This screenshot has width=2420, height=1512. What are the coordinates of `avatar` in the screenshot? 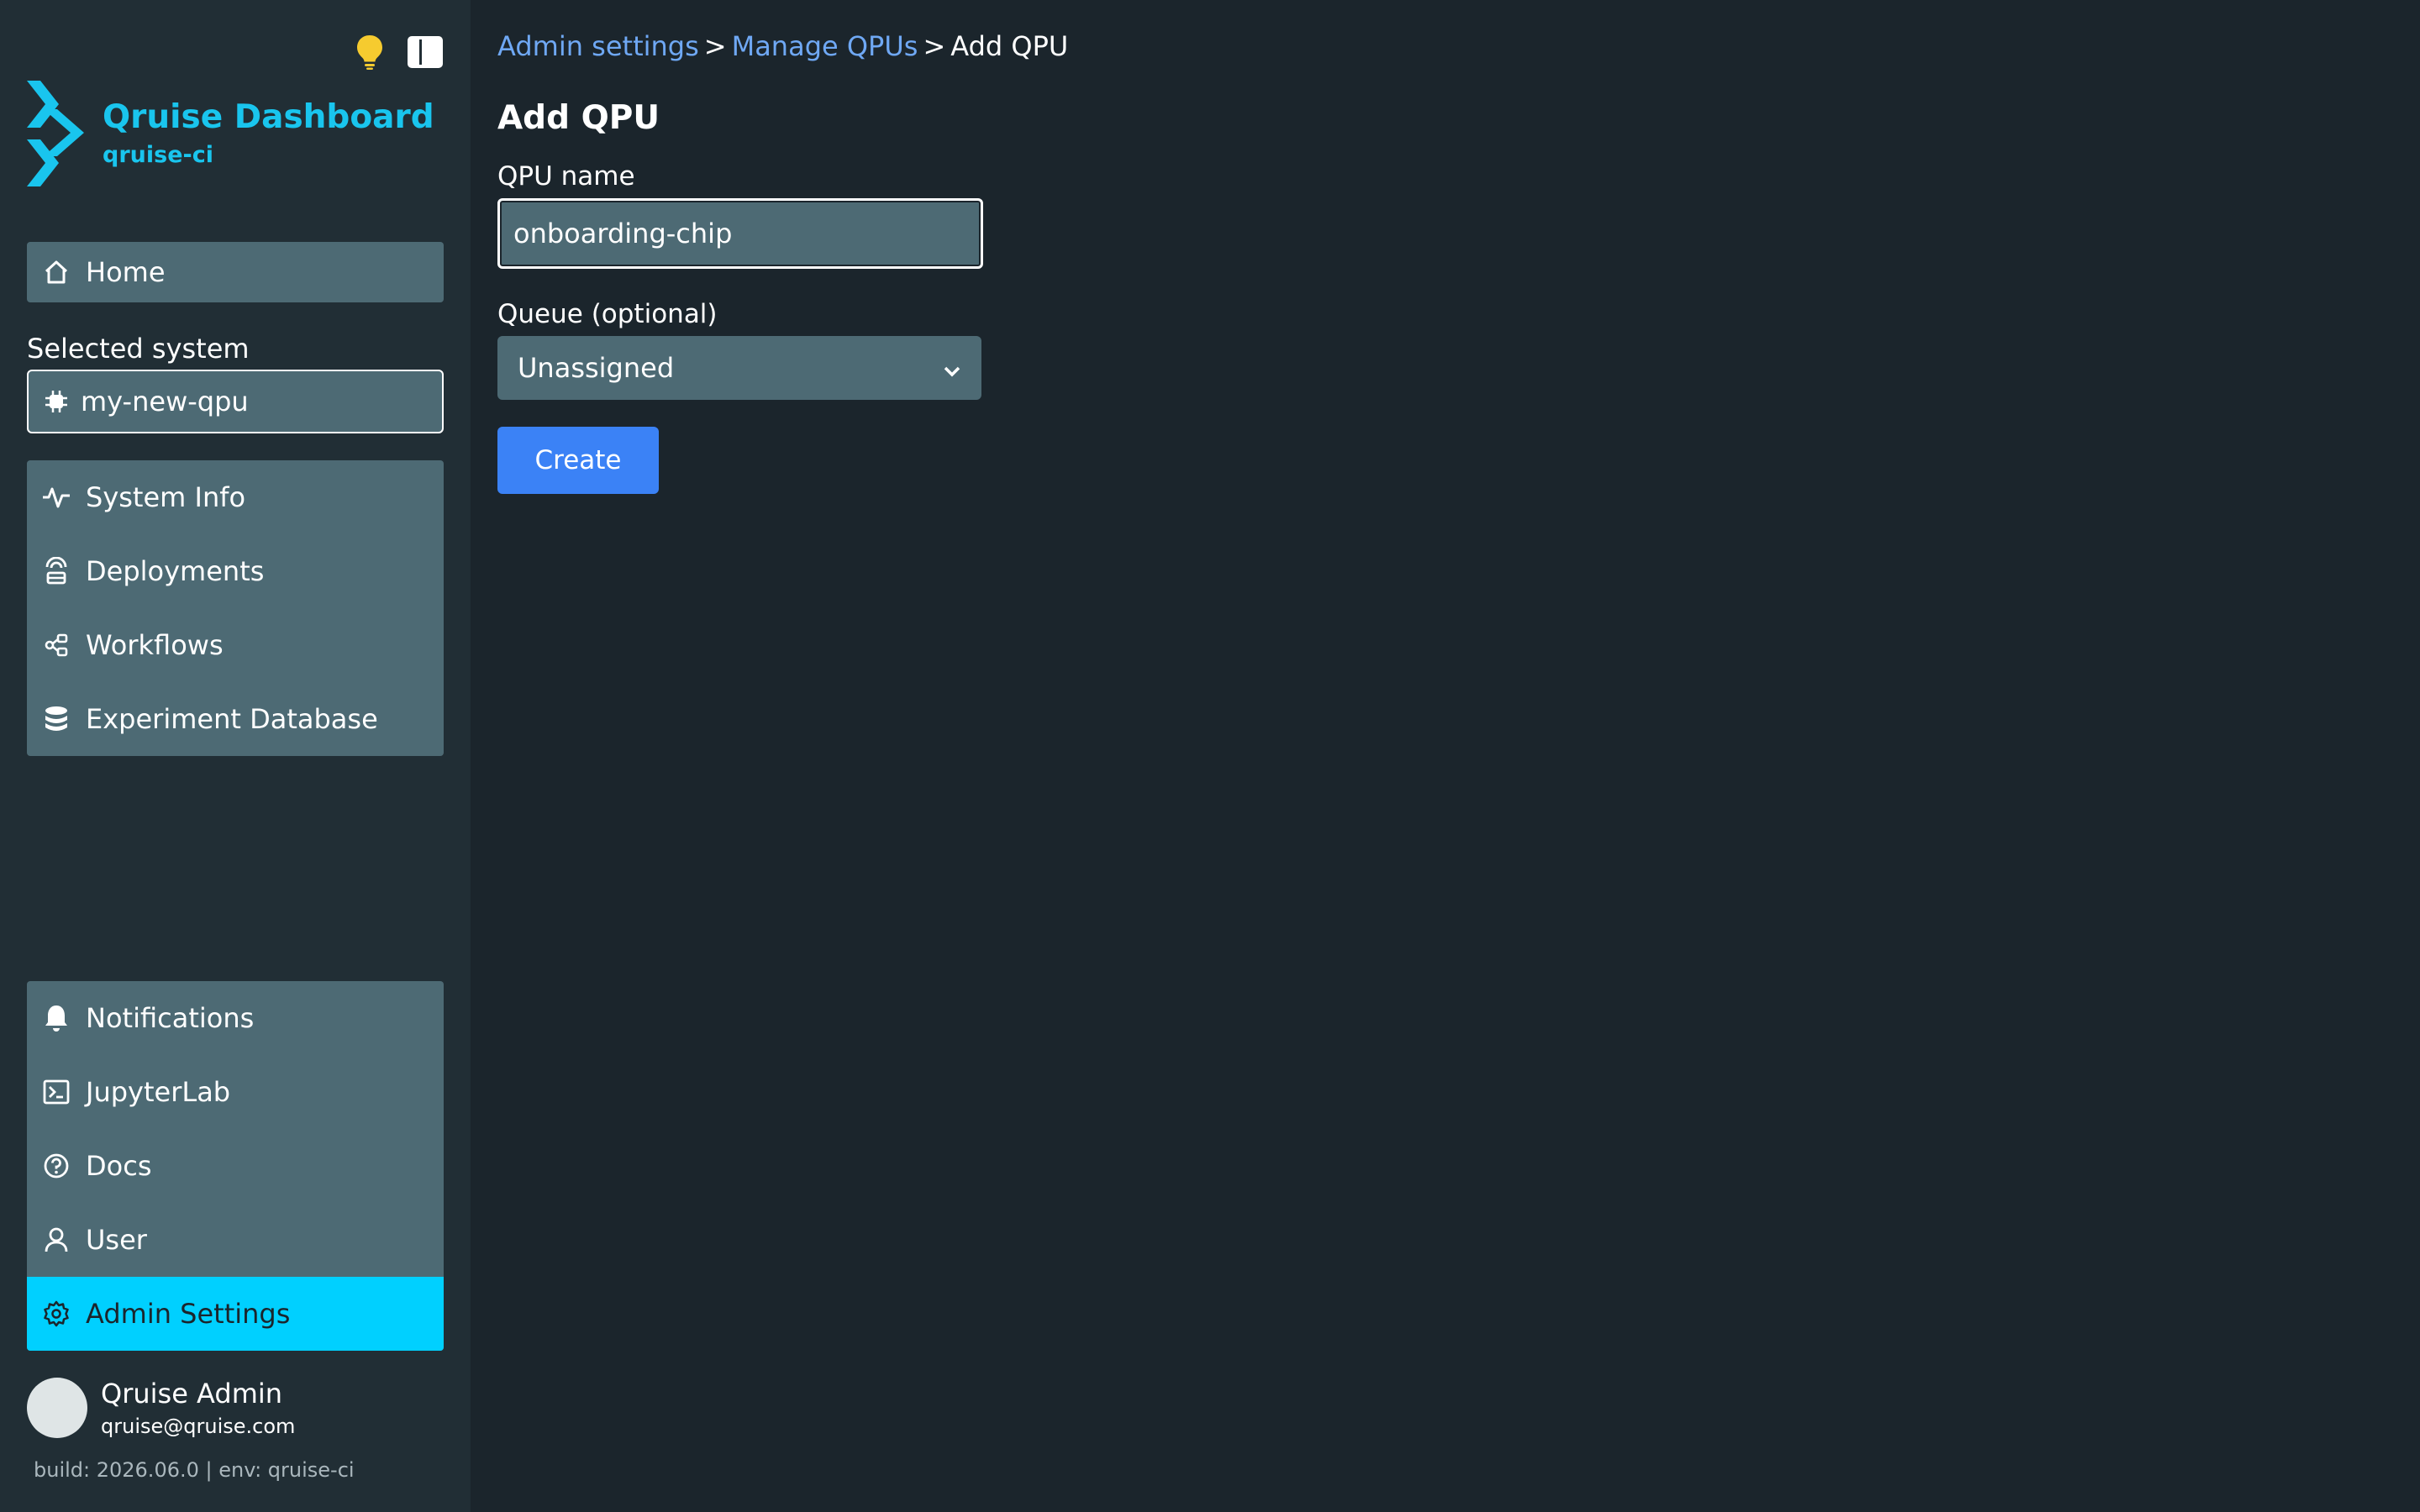 It's located at (57, 1408).